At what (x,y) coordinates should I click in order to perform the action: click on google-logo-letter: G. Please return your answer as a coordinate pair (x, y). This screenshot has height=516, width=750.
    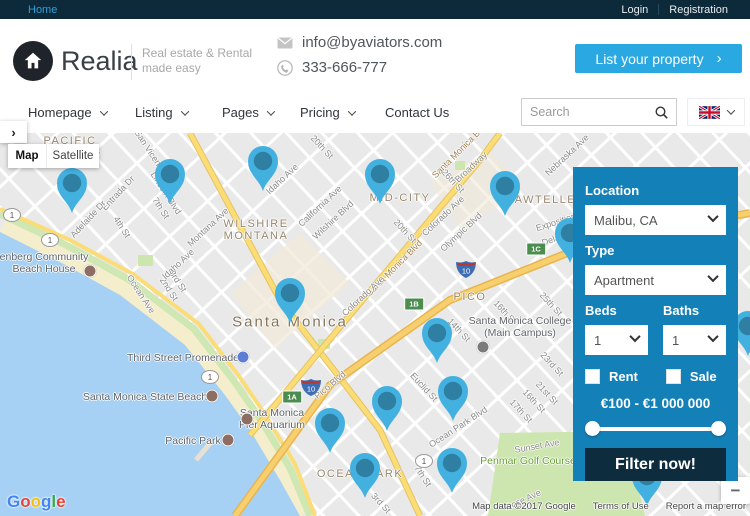
    Looking at the image, I should click on (14, 501).